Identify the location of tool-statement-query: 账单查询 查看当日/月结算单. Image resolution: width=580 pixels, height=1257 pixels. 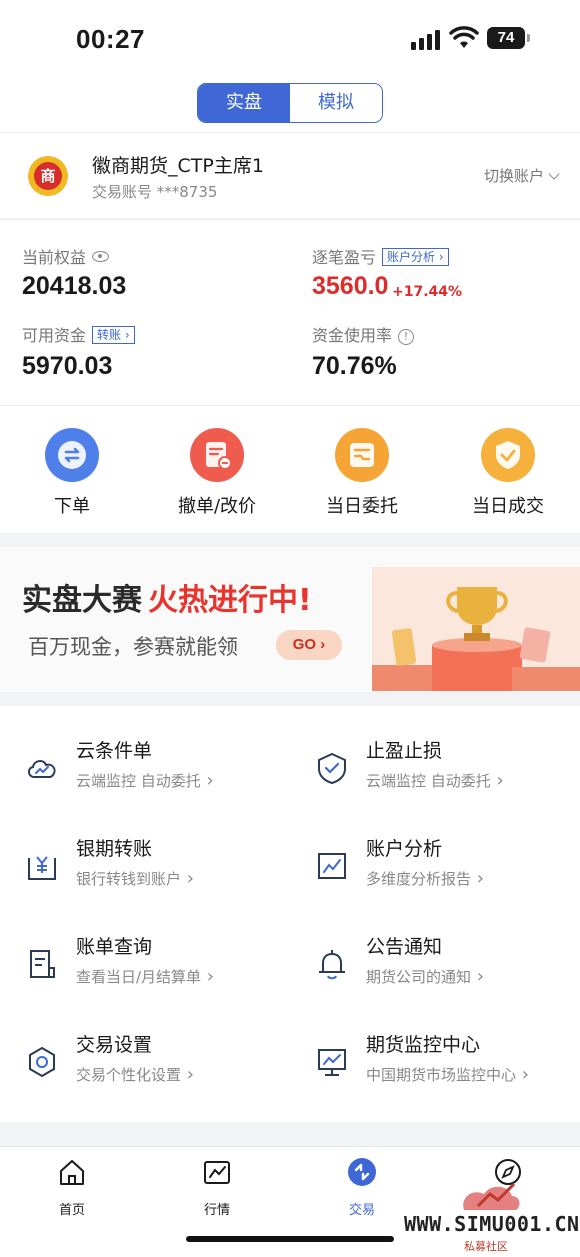
(159, 967).